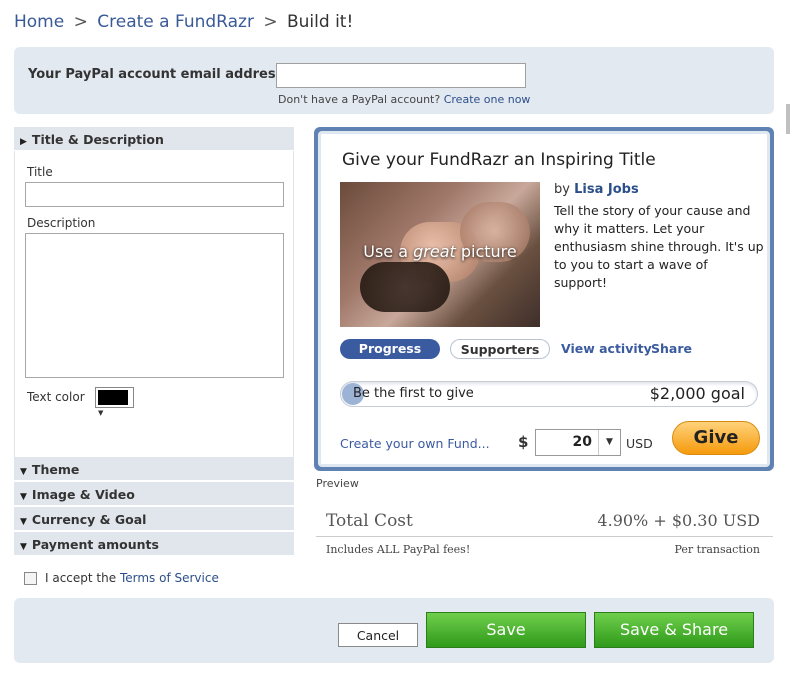 Image resolution: width=790 pixels, height=677 pixels. Describe the element at coordinates (606, 189) in the screenshot. I see `author-link: Lisa Jobs` at that location.